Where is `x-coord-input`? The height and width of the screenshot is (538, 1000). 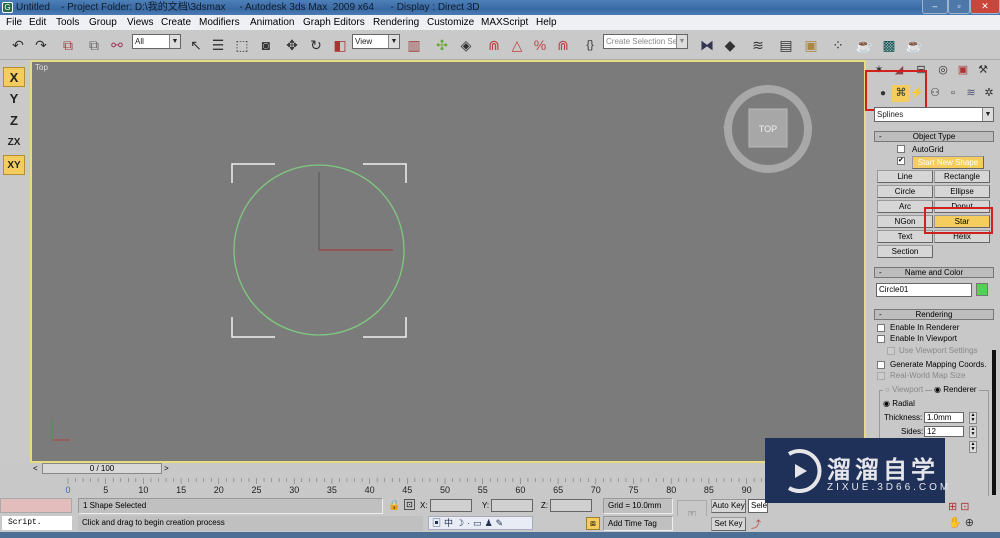 x-coord-input is located at coordinates (451, 505).